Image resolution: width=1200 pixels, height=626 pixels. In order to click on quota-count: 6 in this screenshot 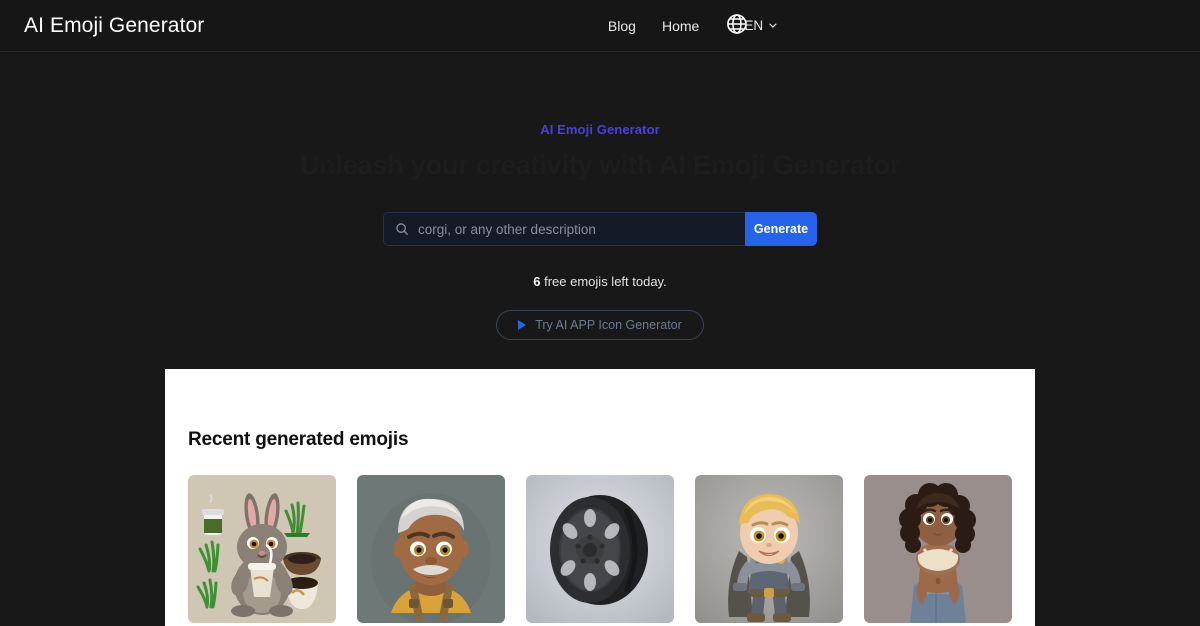, I will do `click(537, 281)`.